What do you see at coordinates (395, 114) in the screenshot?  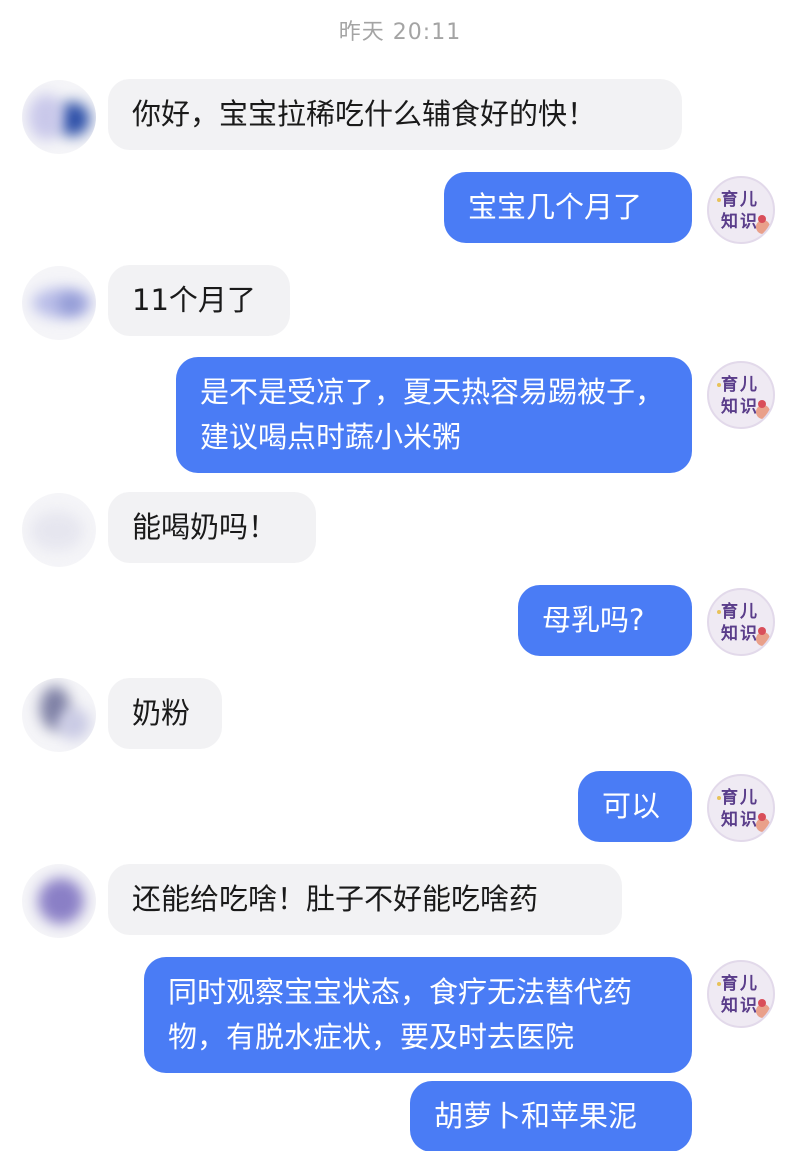 I see `message-bubble-incoming: 你好，宝宝拉稀吃什么辅食好的快！` at bounding box center [395, 114].